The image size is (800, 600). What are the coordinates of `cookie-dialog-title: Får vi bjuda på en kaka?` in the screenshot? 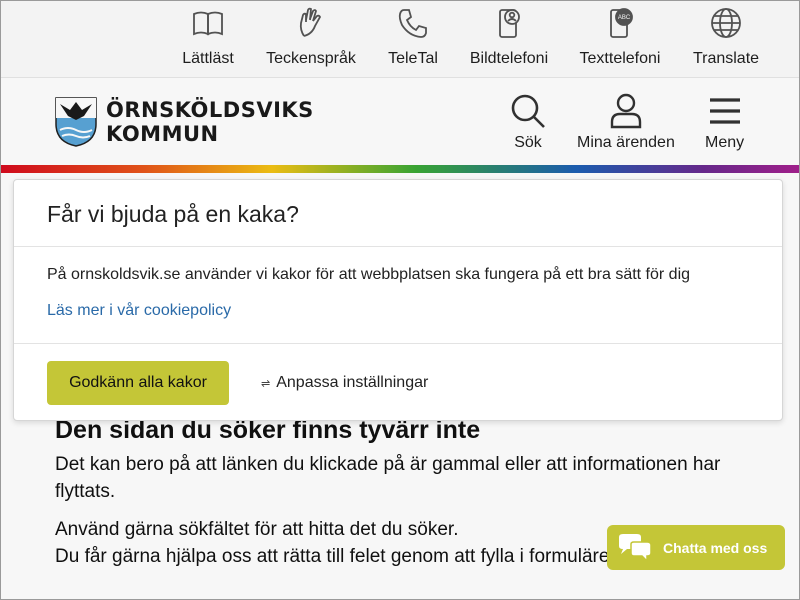 It's located at (173, 214).